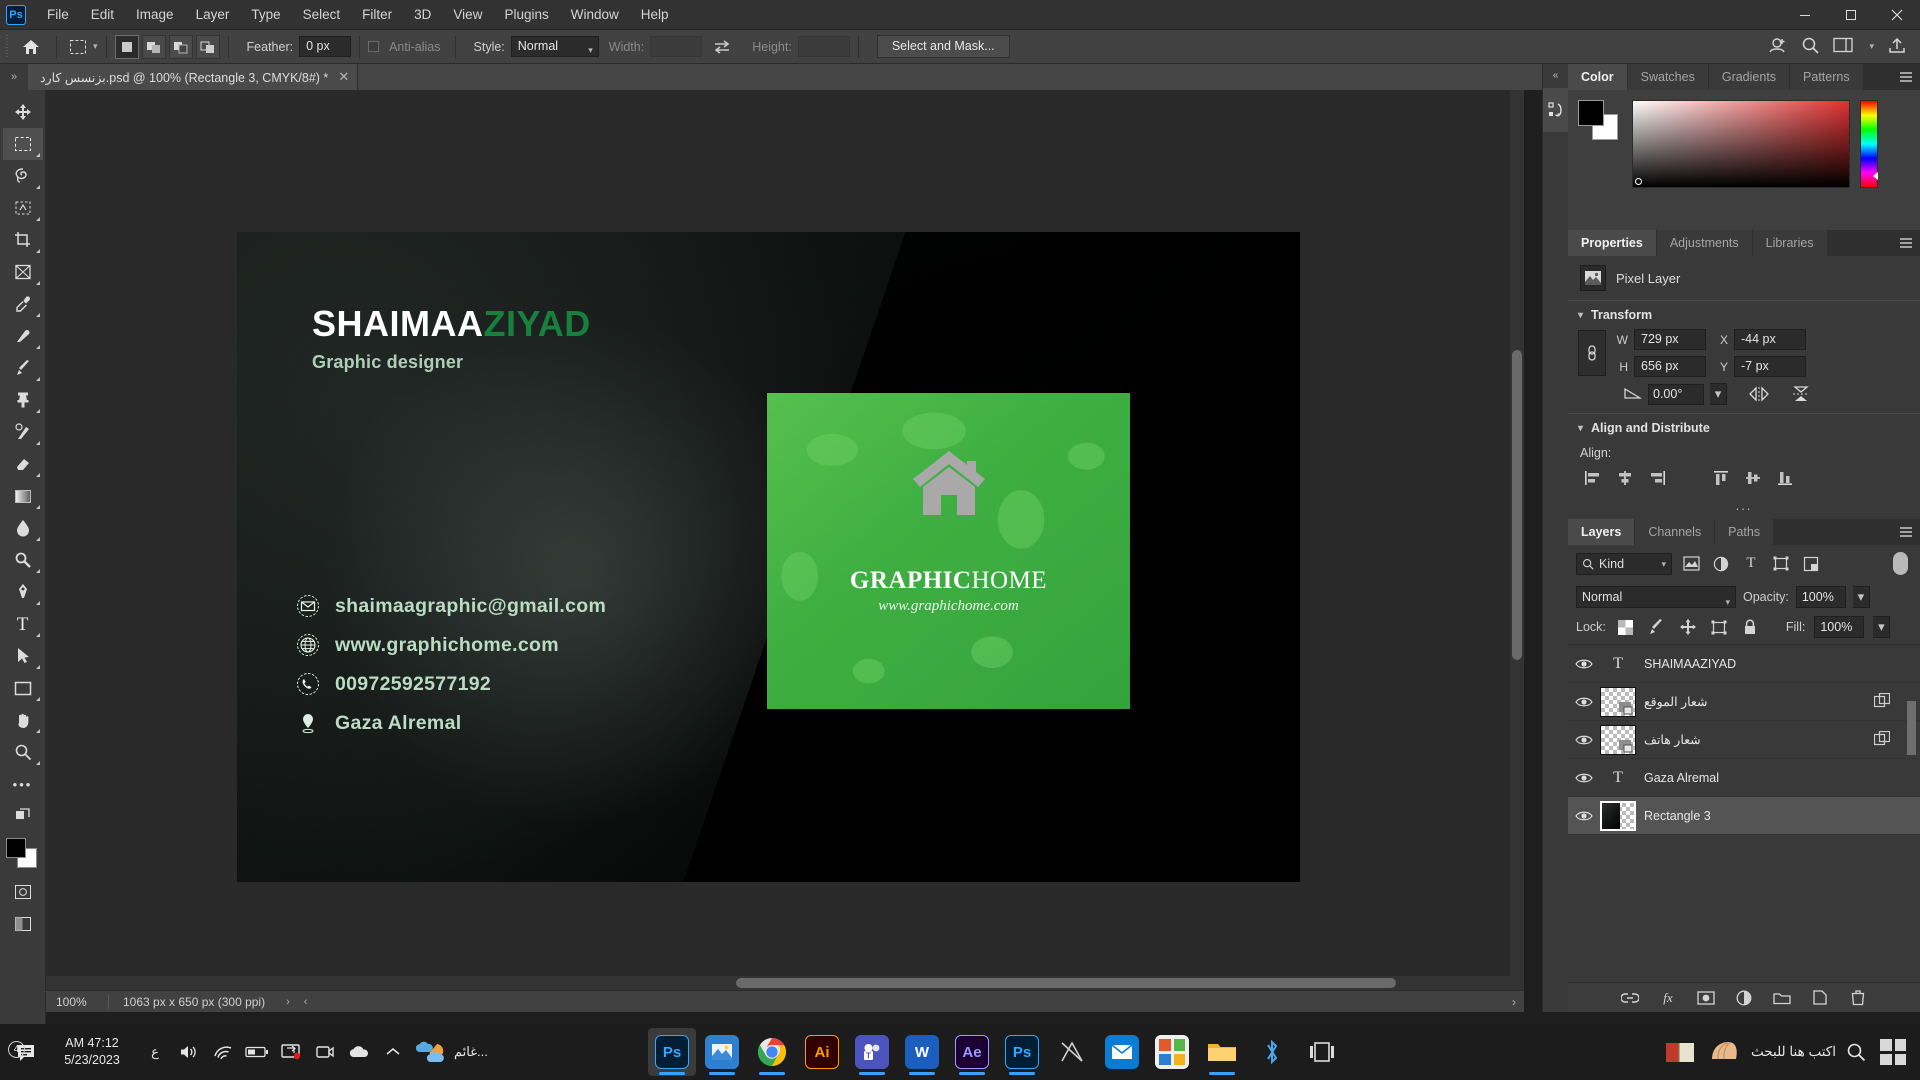 The width and height of the screenshot is (1920, 1080). What do you see at coordinates (288, 1002) in the screenshot?
I see `status-next-chevron-icon: ›` at bounding box center [288, 1002].